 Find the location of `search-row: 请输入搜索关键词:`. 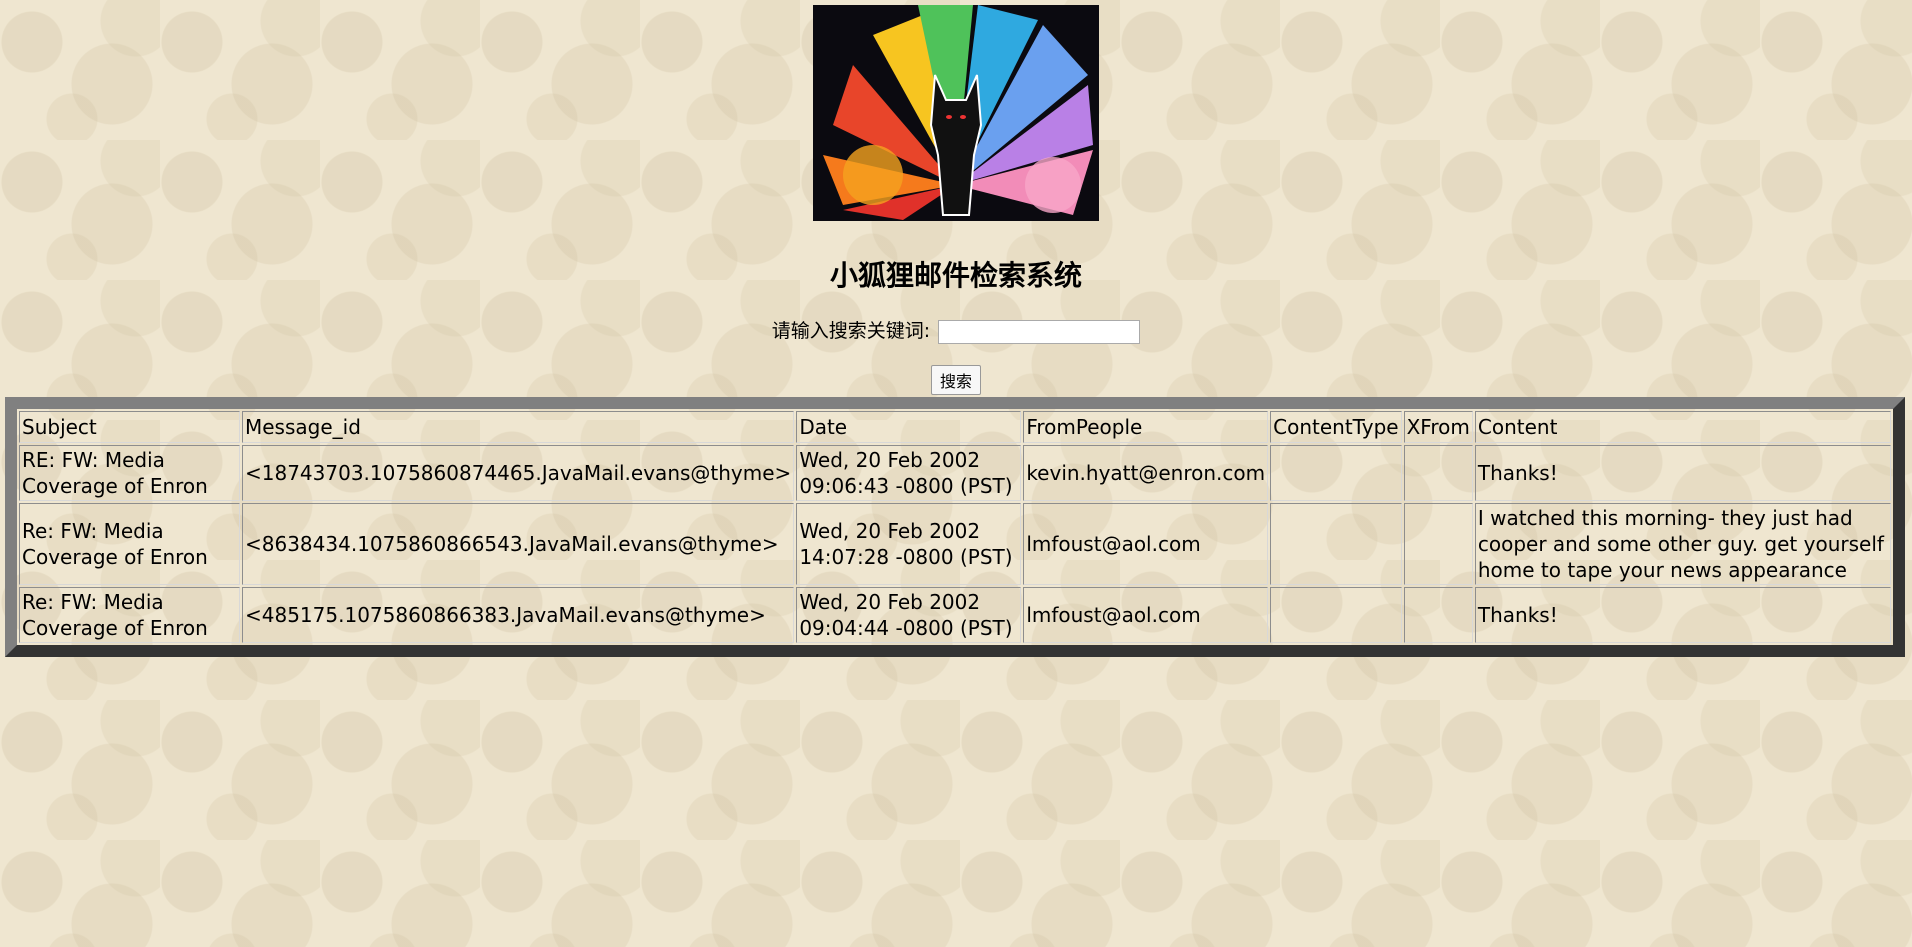

search-row: 请输入搜索关键词: is located at coordinates (956, 330).